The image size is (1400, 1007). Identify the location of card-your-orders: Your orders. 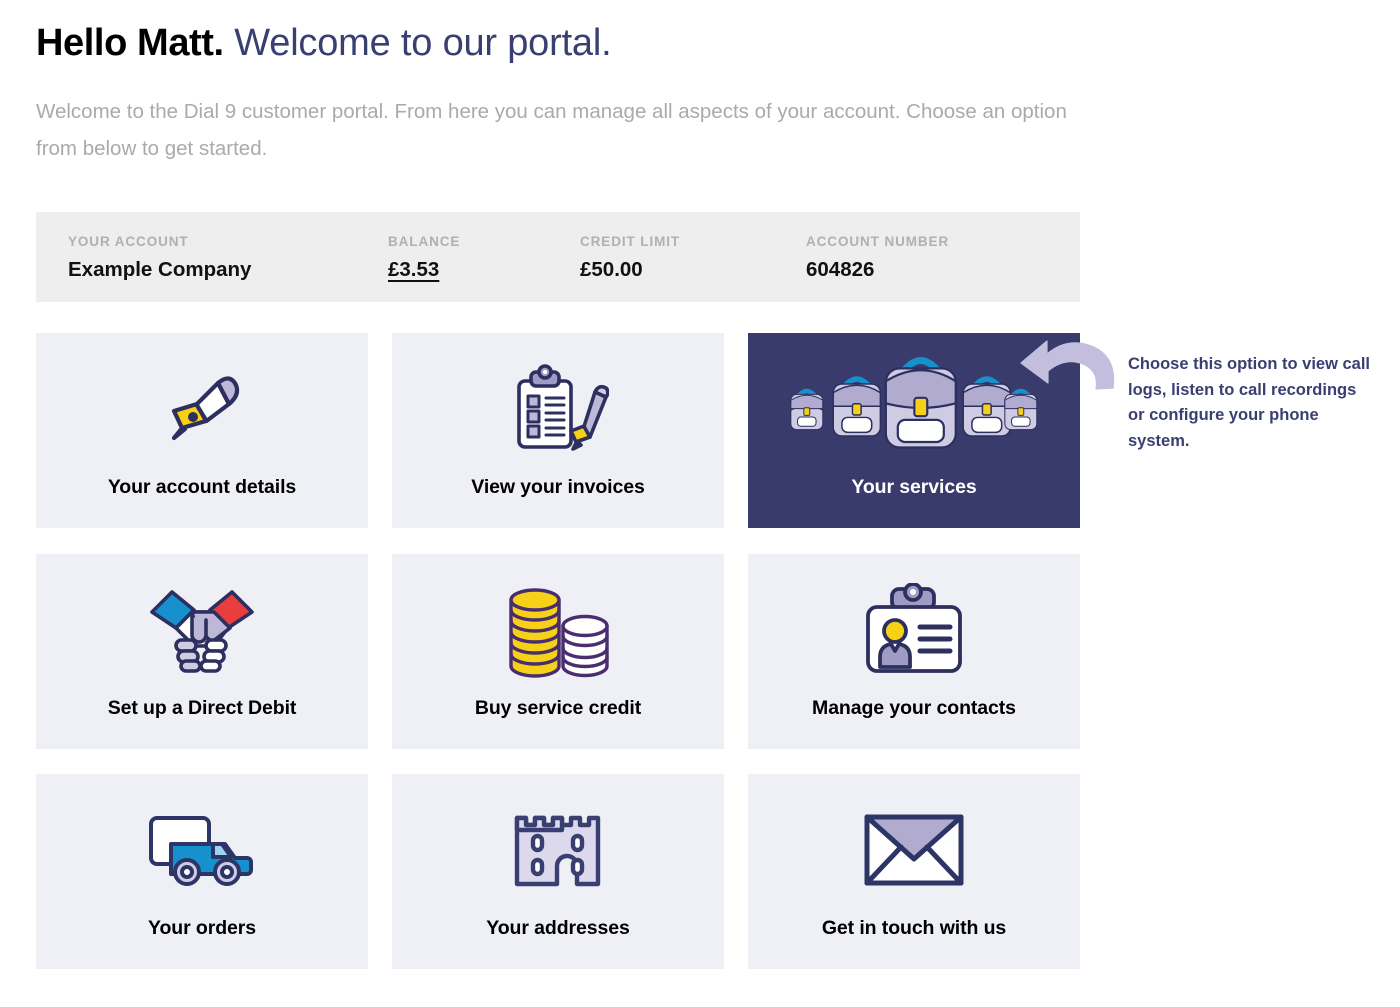
(202, 871).